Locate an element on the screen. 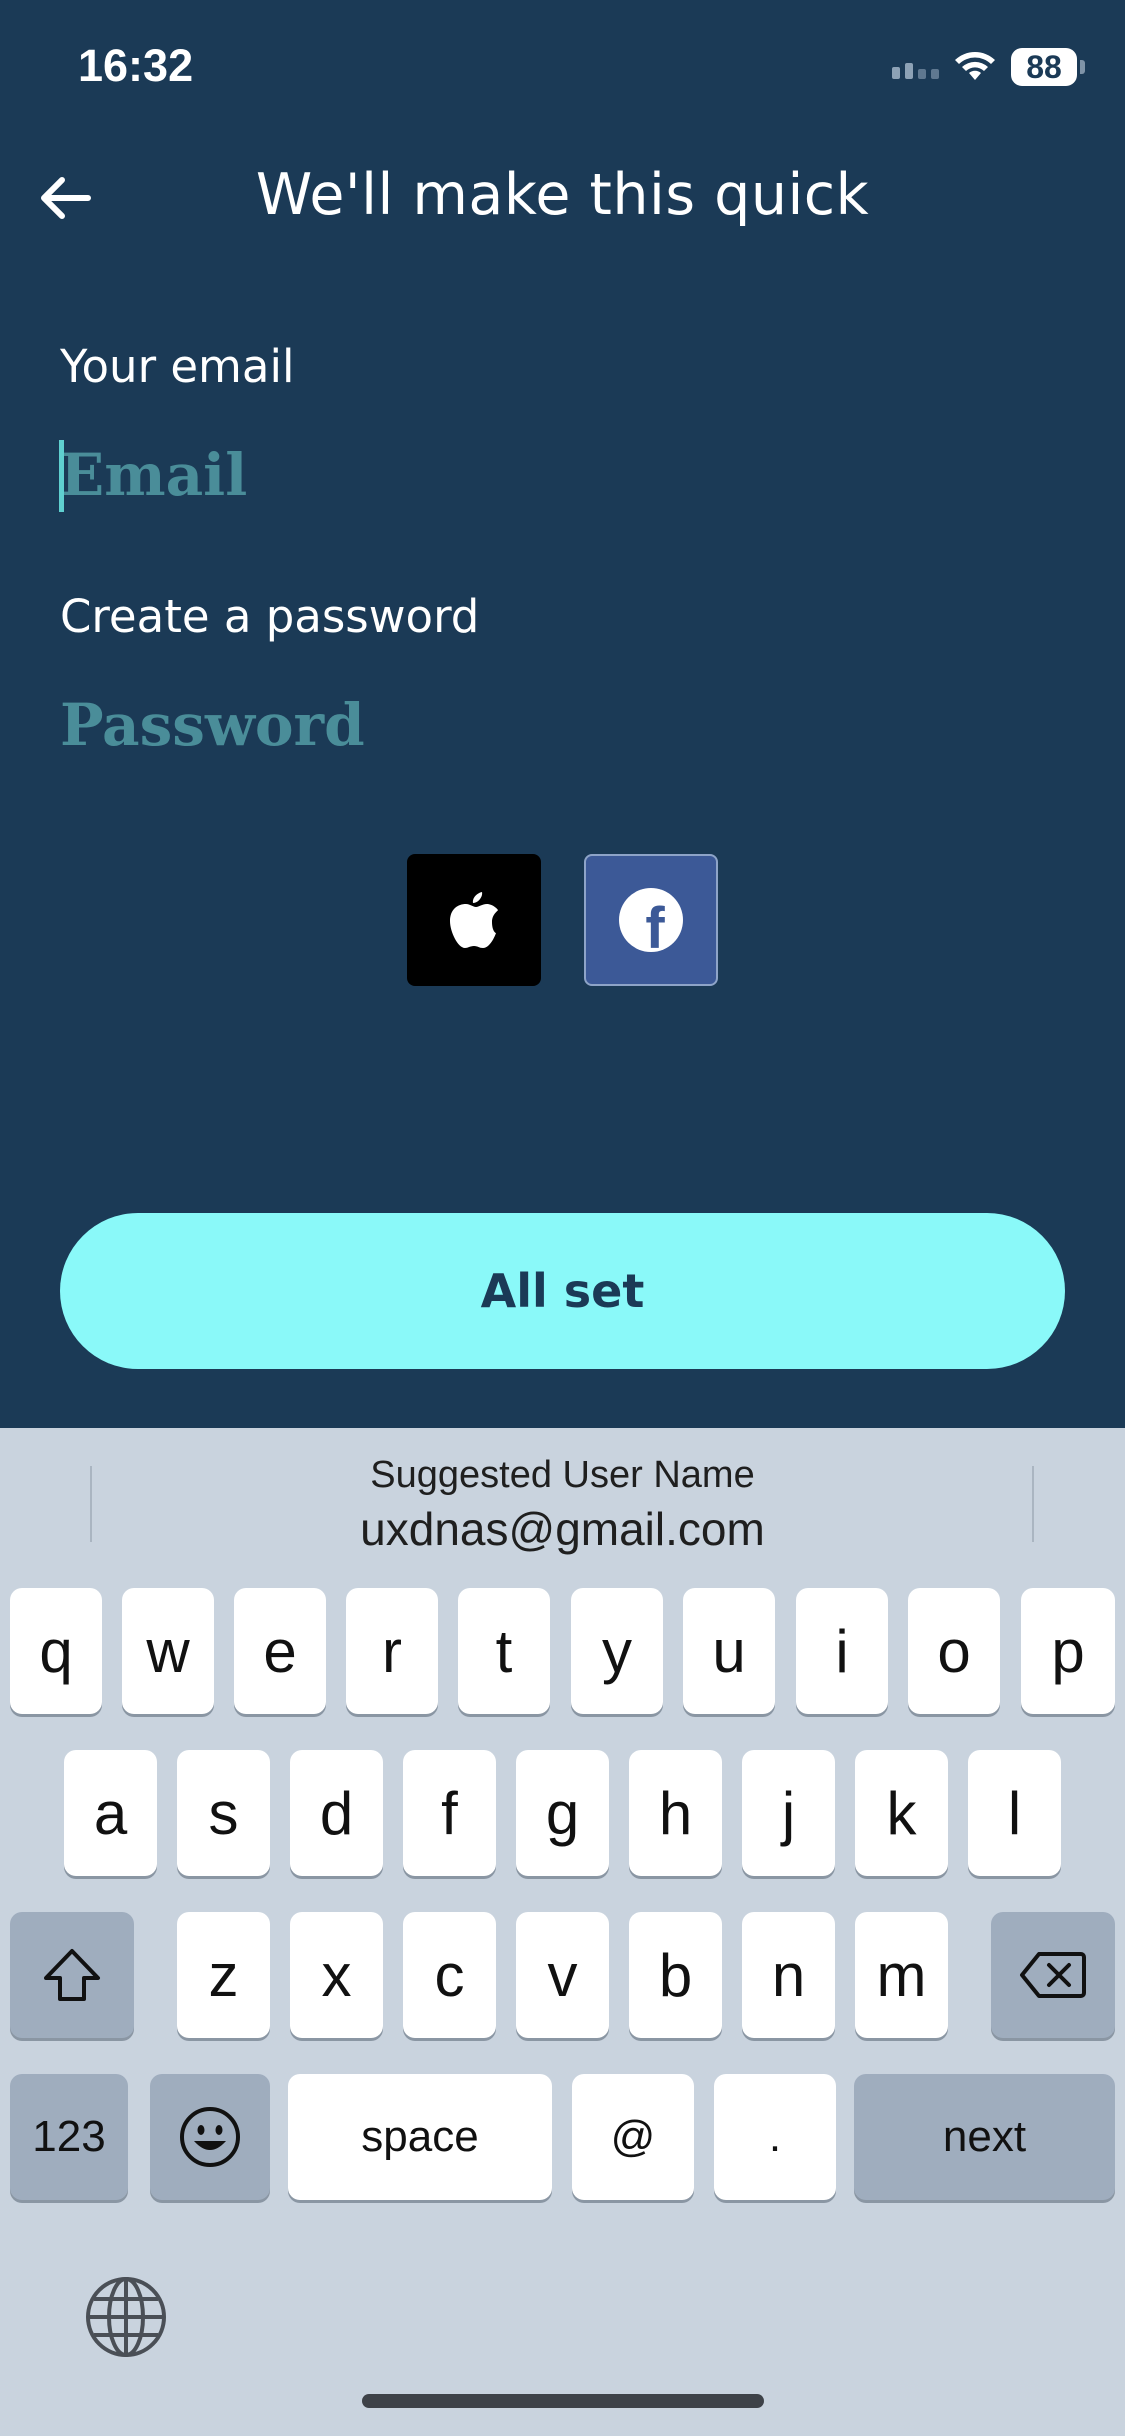 The image size is (1125, 2436). battery-icon: 88 is located at coordinates (1048, 67).